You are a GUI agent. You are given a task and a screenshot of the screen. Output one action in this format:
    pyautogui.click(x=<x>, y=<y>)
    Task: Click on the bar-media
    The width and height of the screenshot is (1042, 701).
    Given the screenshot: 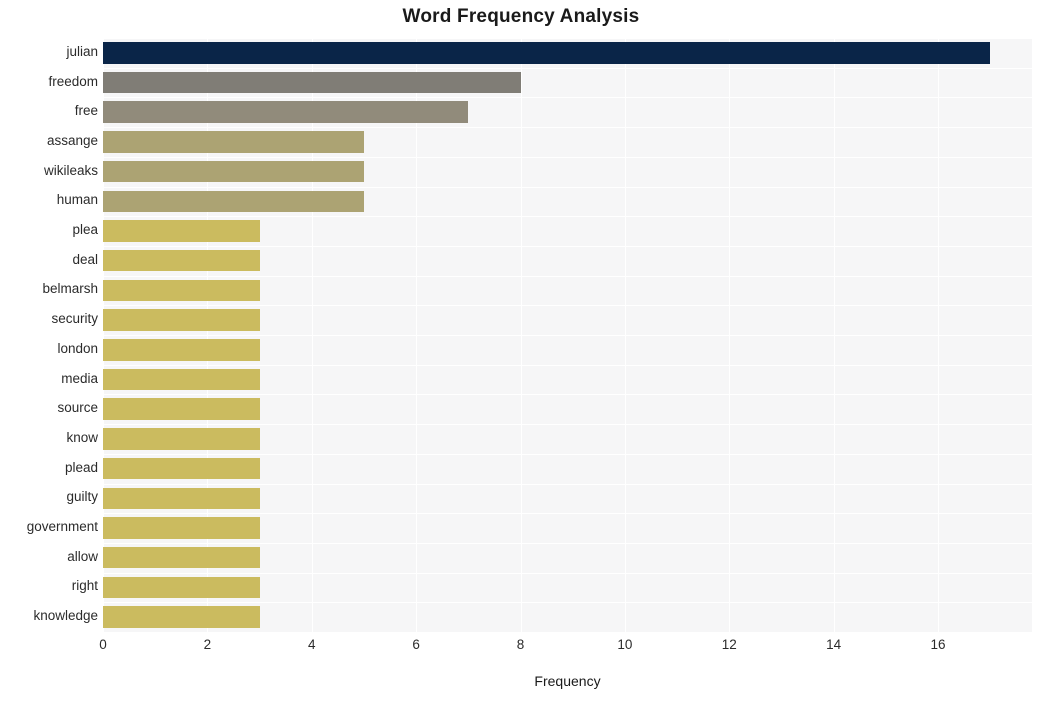 What is the action you would take?
    pyautogui.click(x=181, y=379)
    